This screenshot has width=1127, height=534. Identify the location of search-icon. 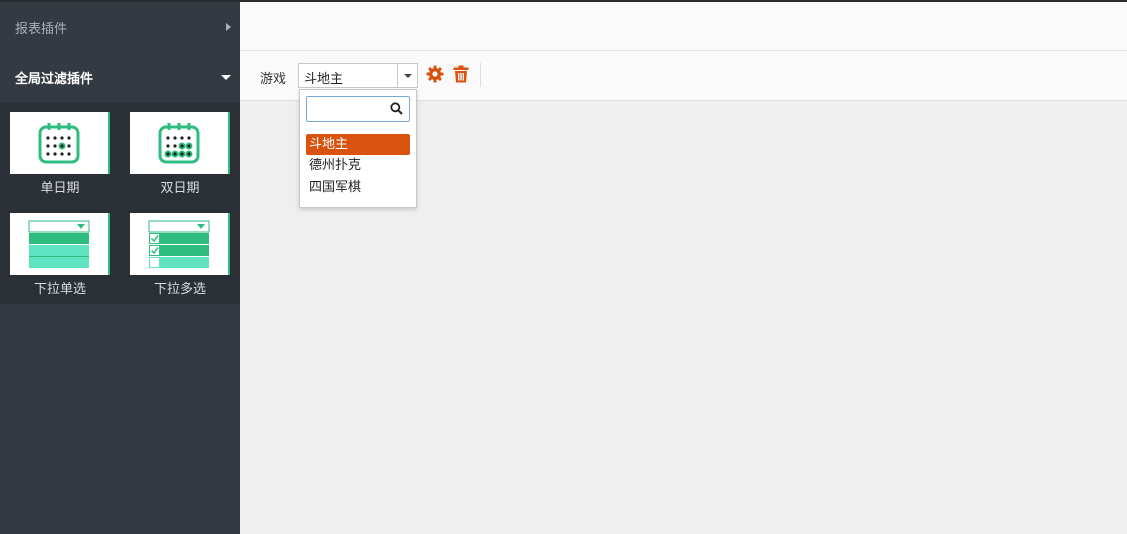
(396, 110).